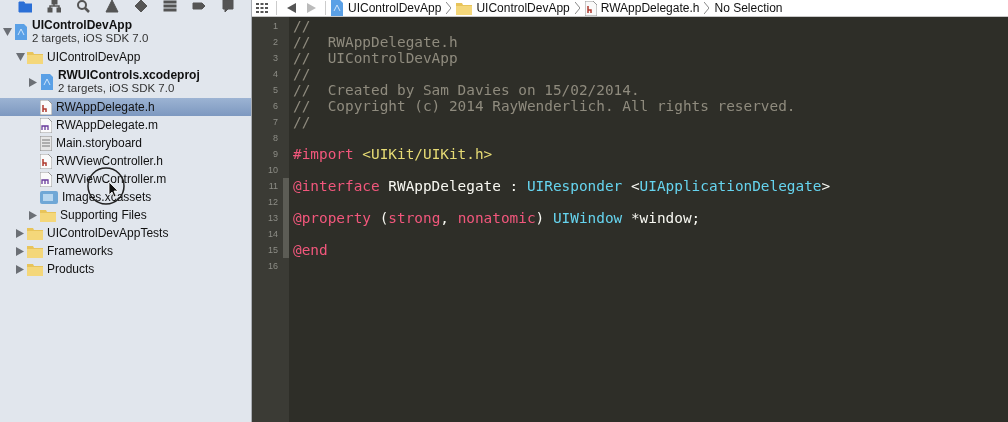 The width and height of the screenshot is (1008, 422). Describe the element at coordinates (105, 107) in the screenshot. I see `file-name: RWAppDelegate.h` at that location.